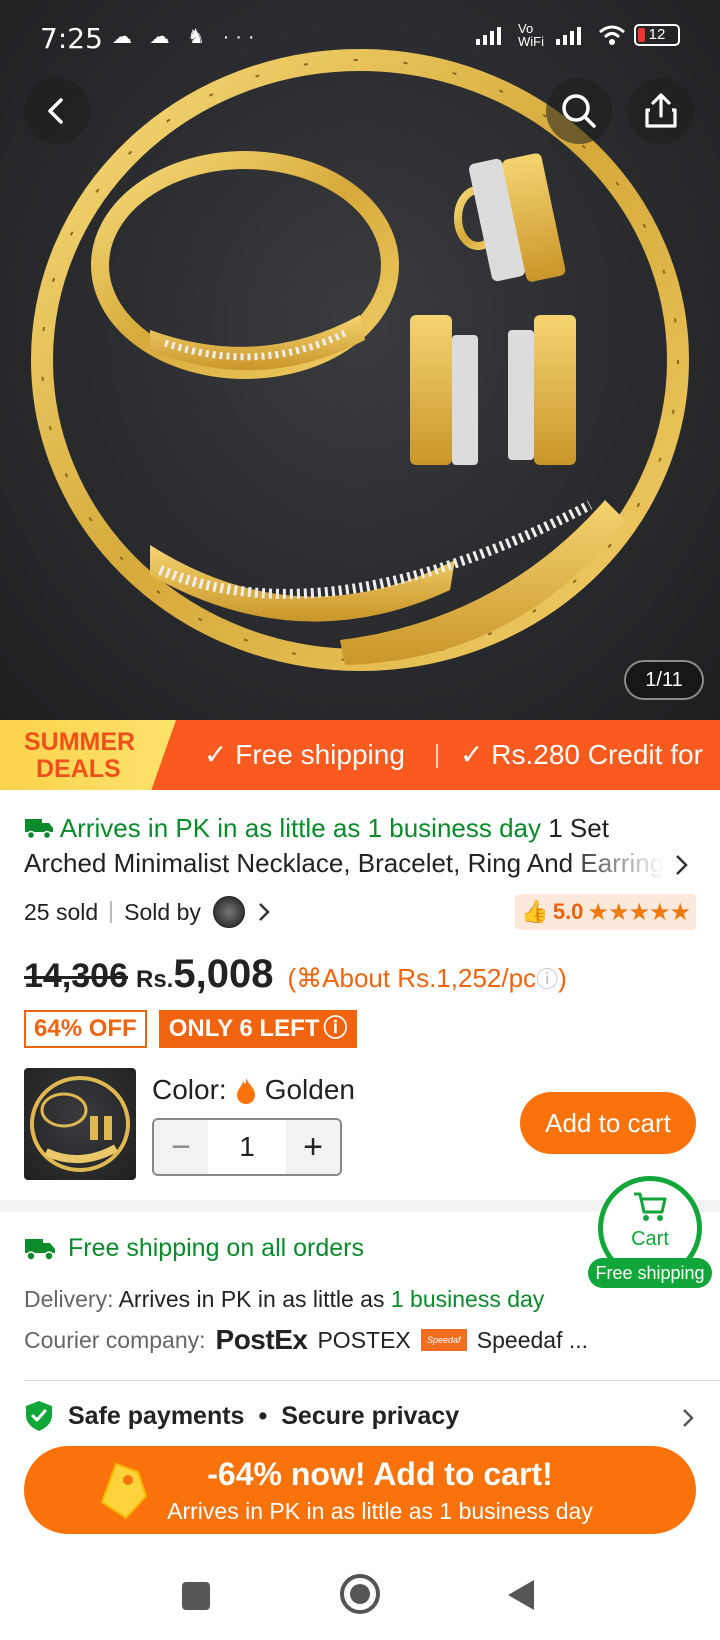  I want to click on promo-credit: ✓ Rs.280 Credit for, so click(581, 754).